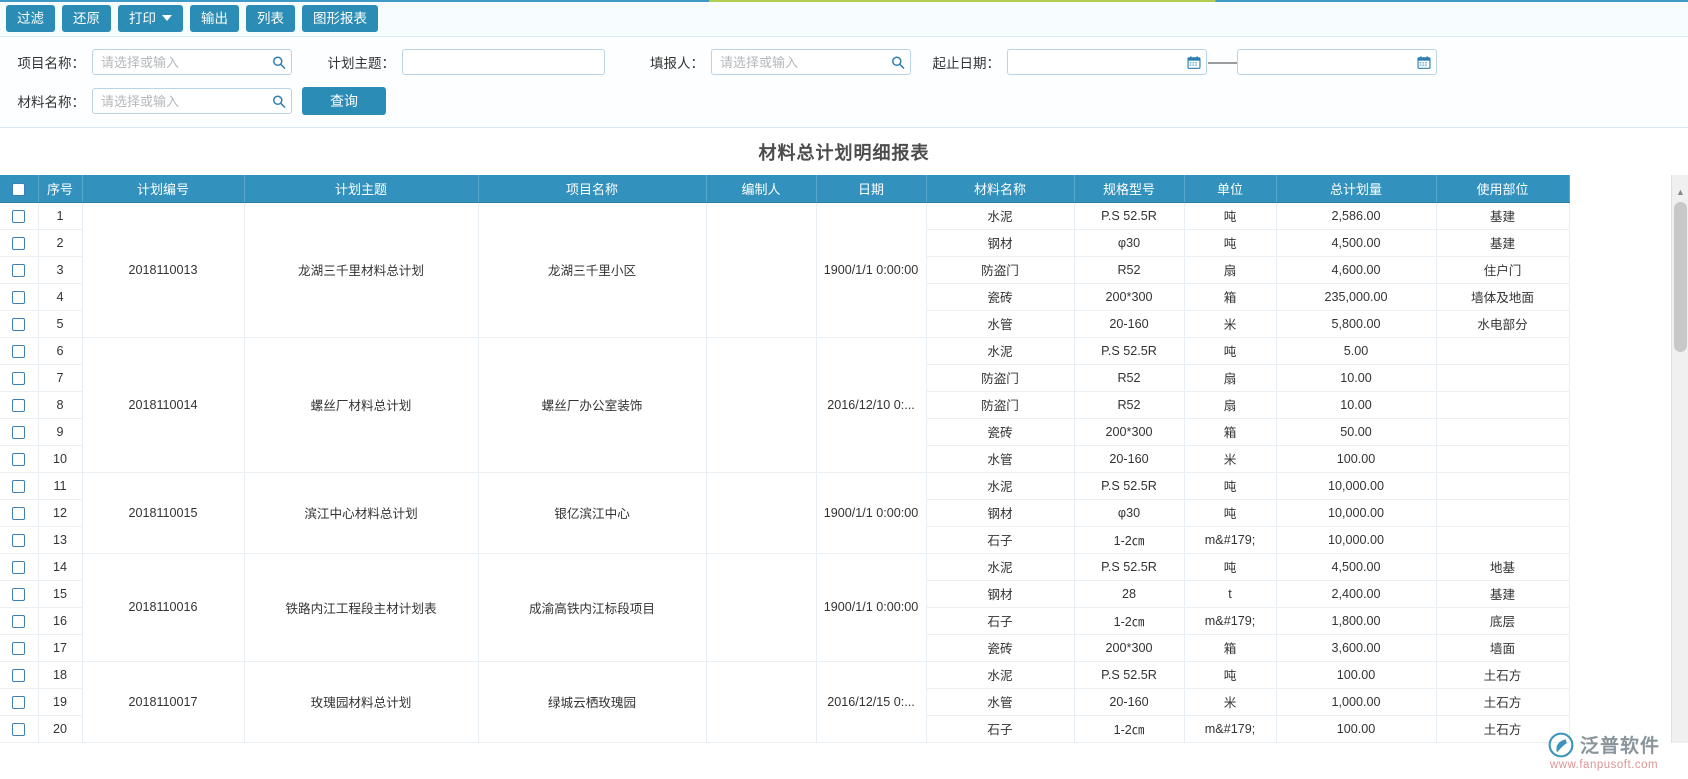 The width and height of the screenshot is (1688, 779). I want to click on select-all-header, so click(19, 189).